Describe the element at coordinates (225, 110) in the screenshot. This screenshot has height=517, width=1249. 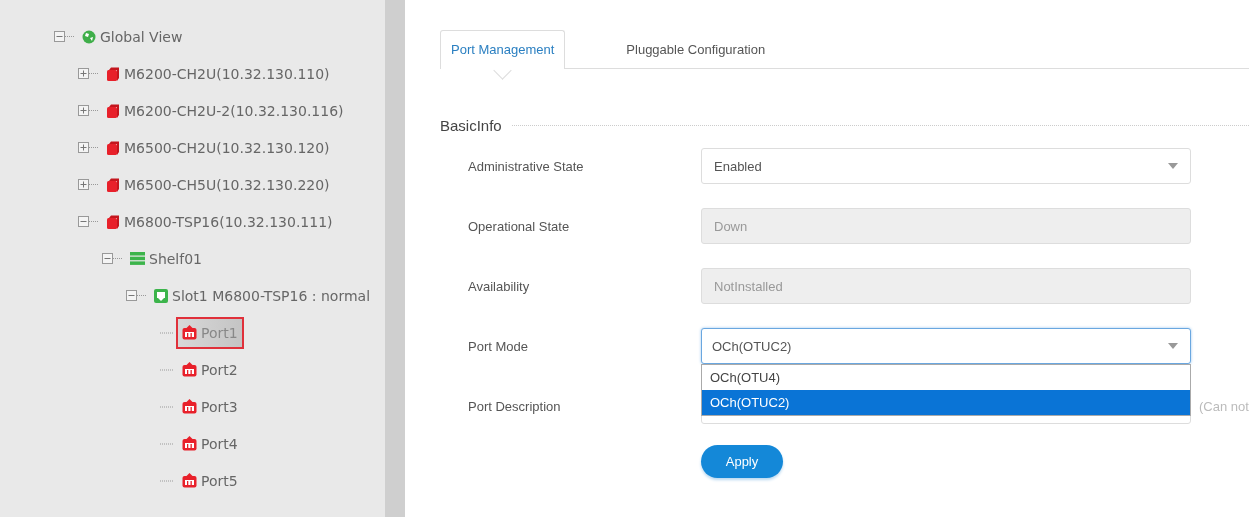
I see `tree-item: M6200-CH2U-2(10.32.130.116)` at that location.